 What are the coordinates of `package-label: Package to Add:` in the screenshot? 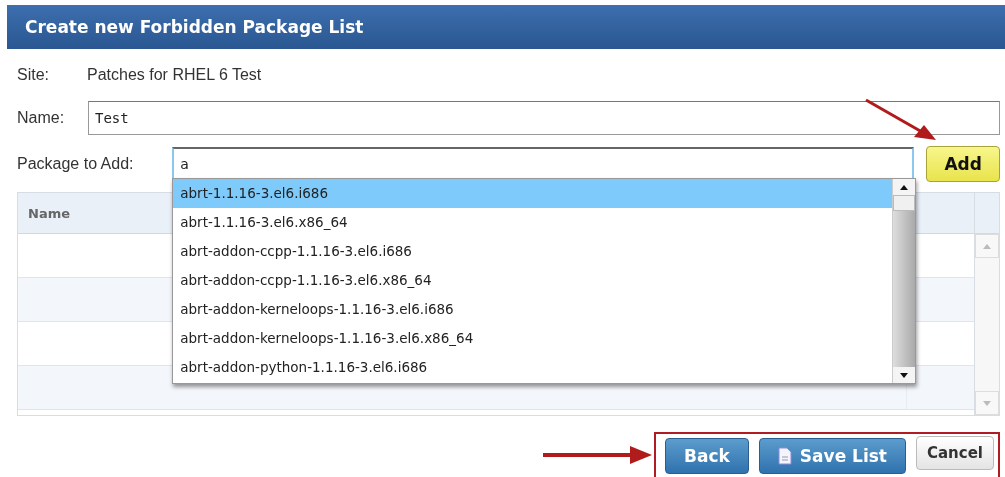 It's located at (76, 164).